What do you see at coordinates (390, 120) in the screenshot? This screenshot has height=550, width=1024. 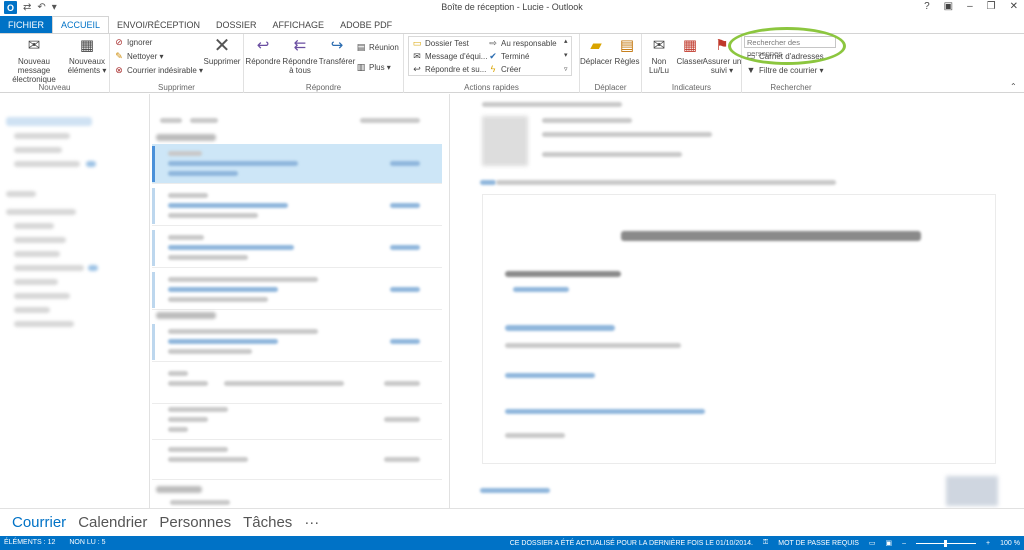 I see `sort-by-control` at bounding box center [390, 120].